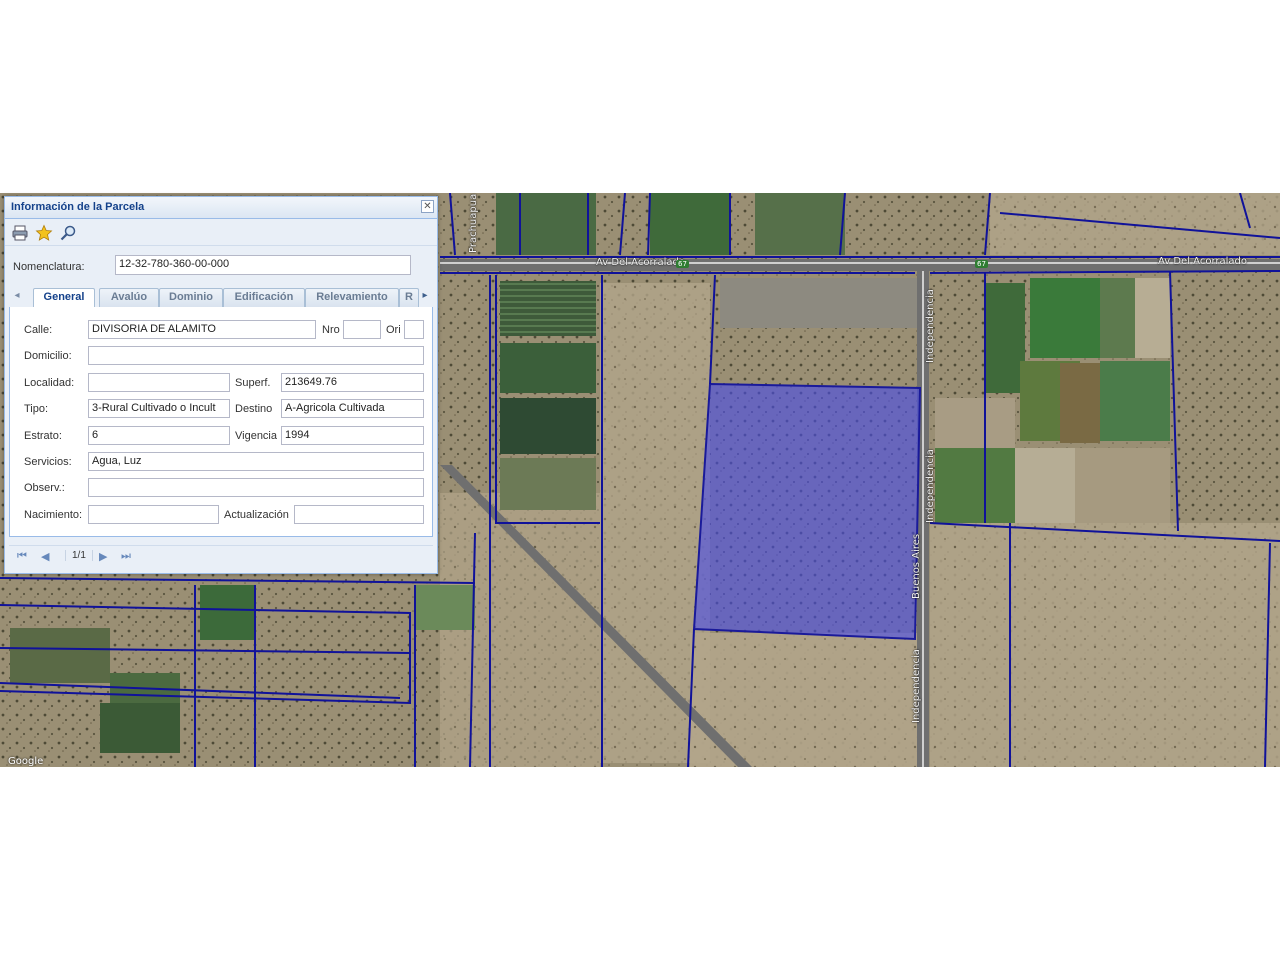  What do you see at coordinates (221, 556) in the screenshot?
I see `pager: ⏮ ◀ 1/1 ▶ ⏭` at bounding box center [221, 556].